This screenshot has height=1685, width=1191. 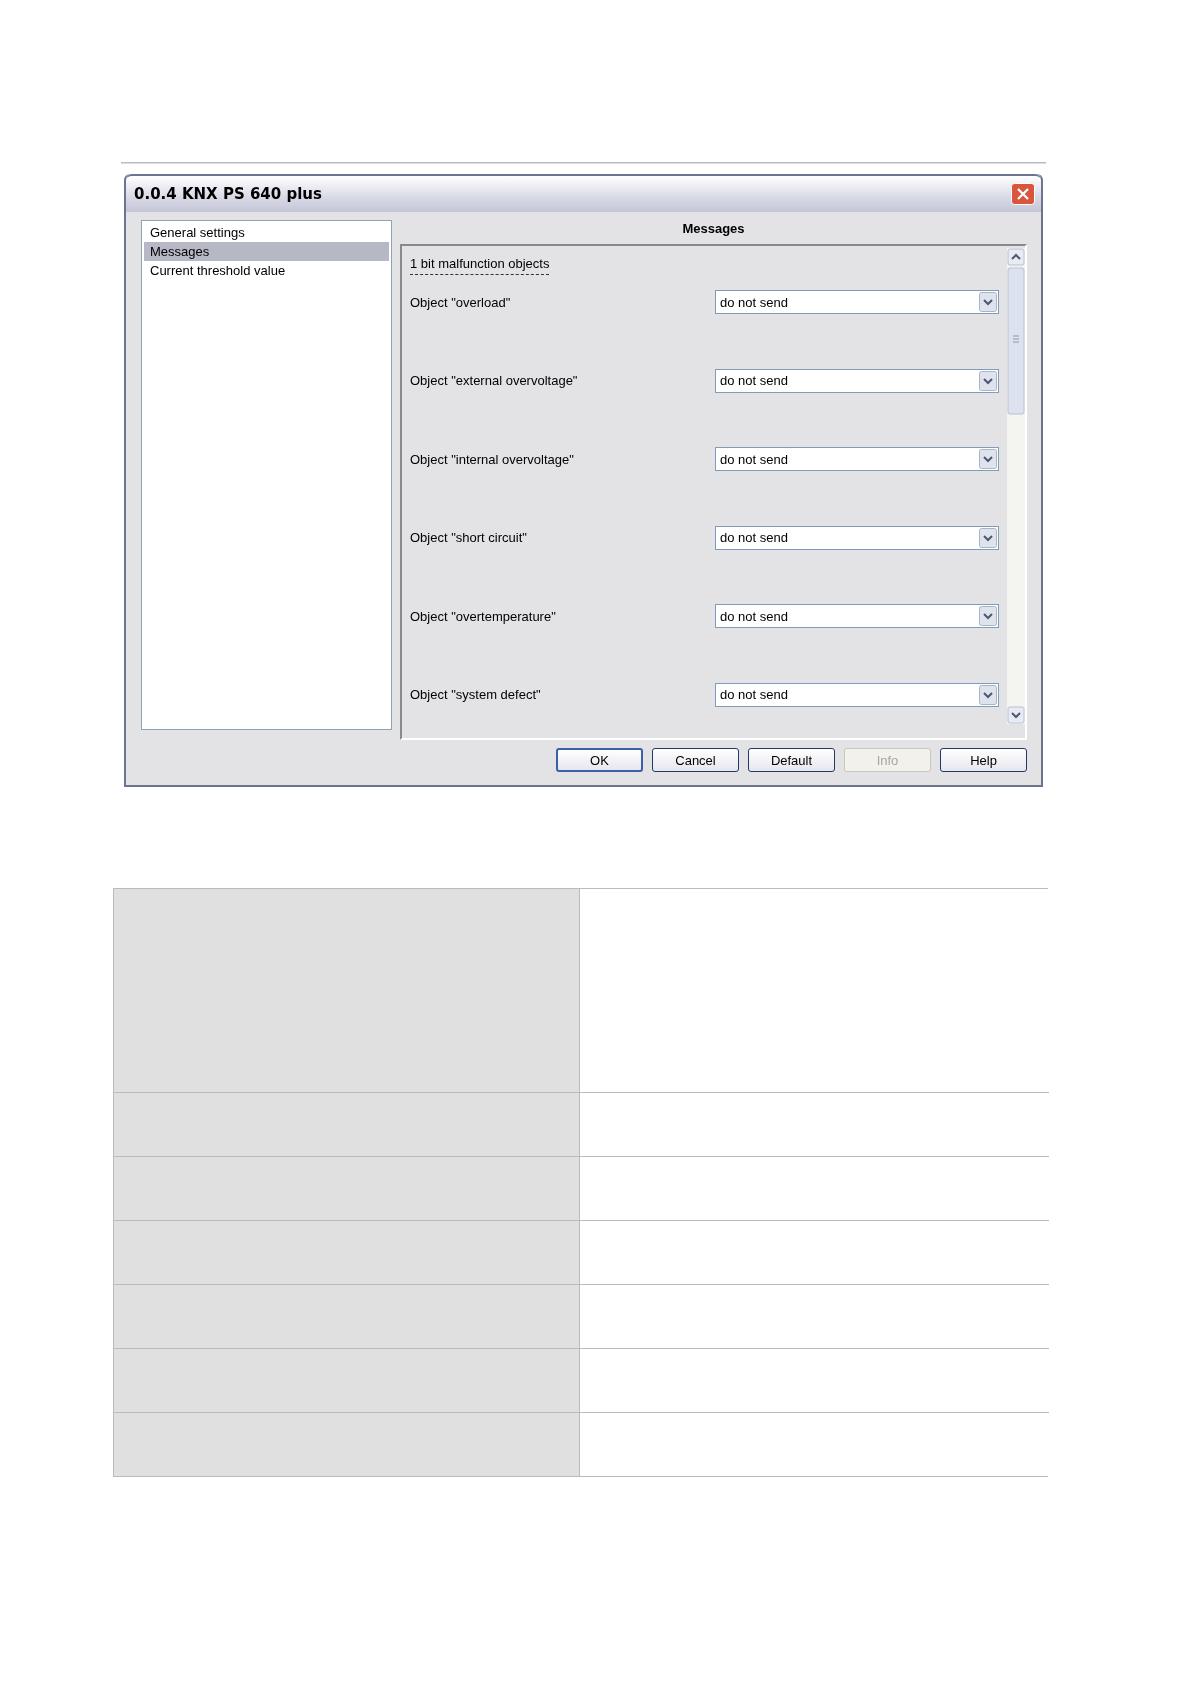 I want to click on window-title: 0.0.4 KNX PS 640 plus, so click(x=228, y=194).